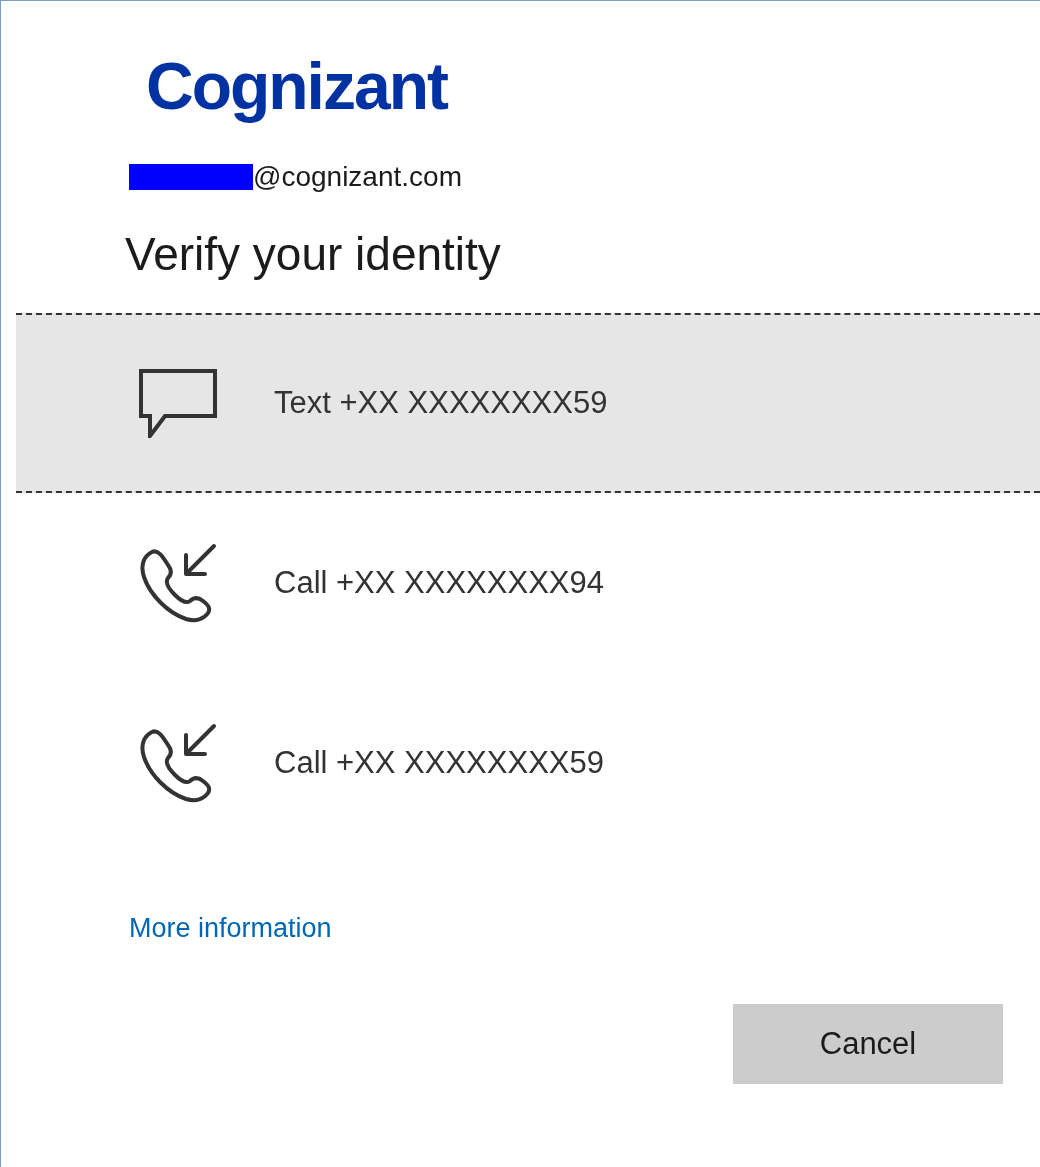  Describe the element at coordinates (230, 928) in the screenshot. I see `more-information-link: More information` at that location.